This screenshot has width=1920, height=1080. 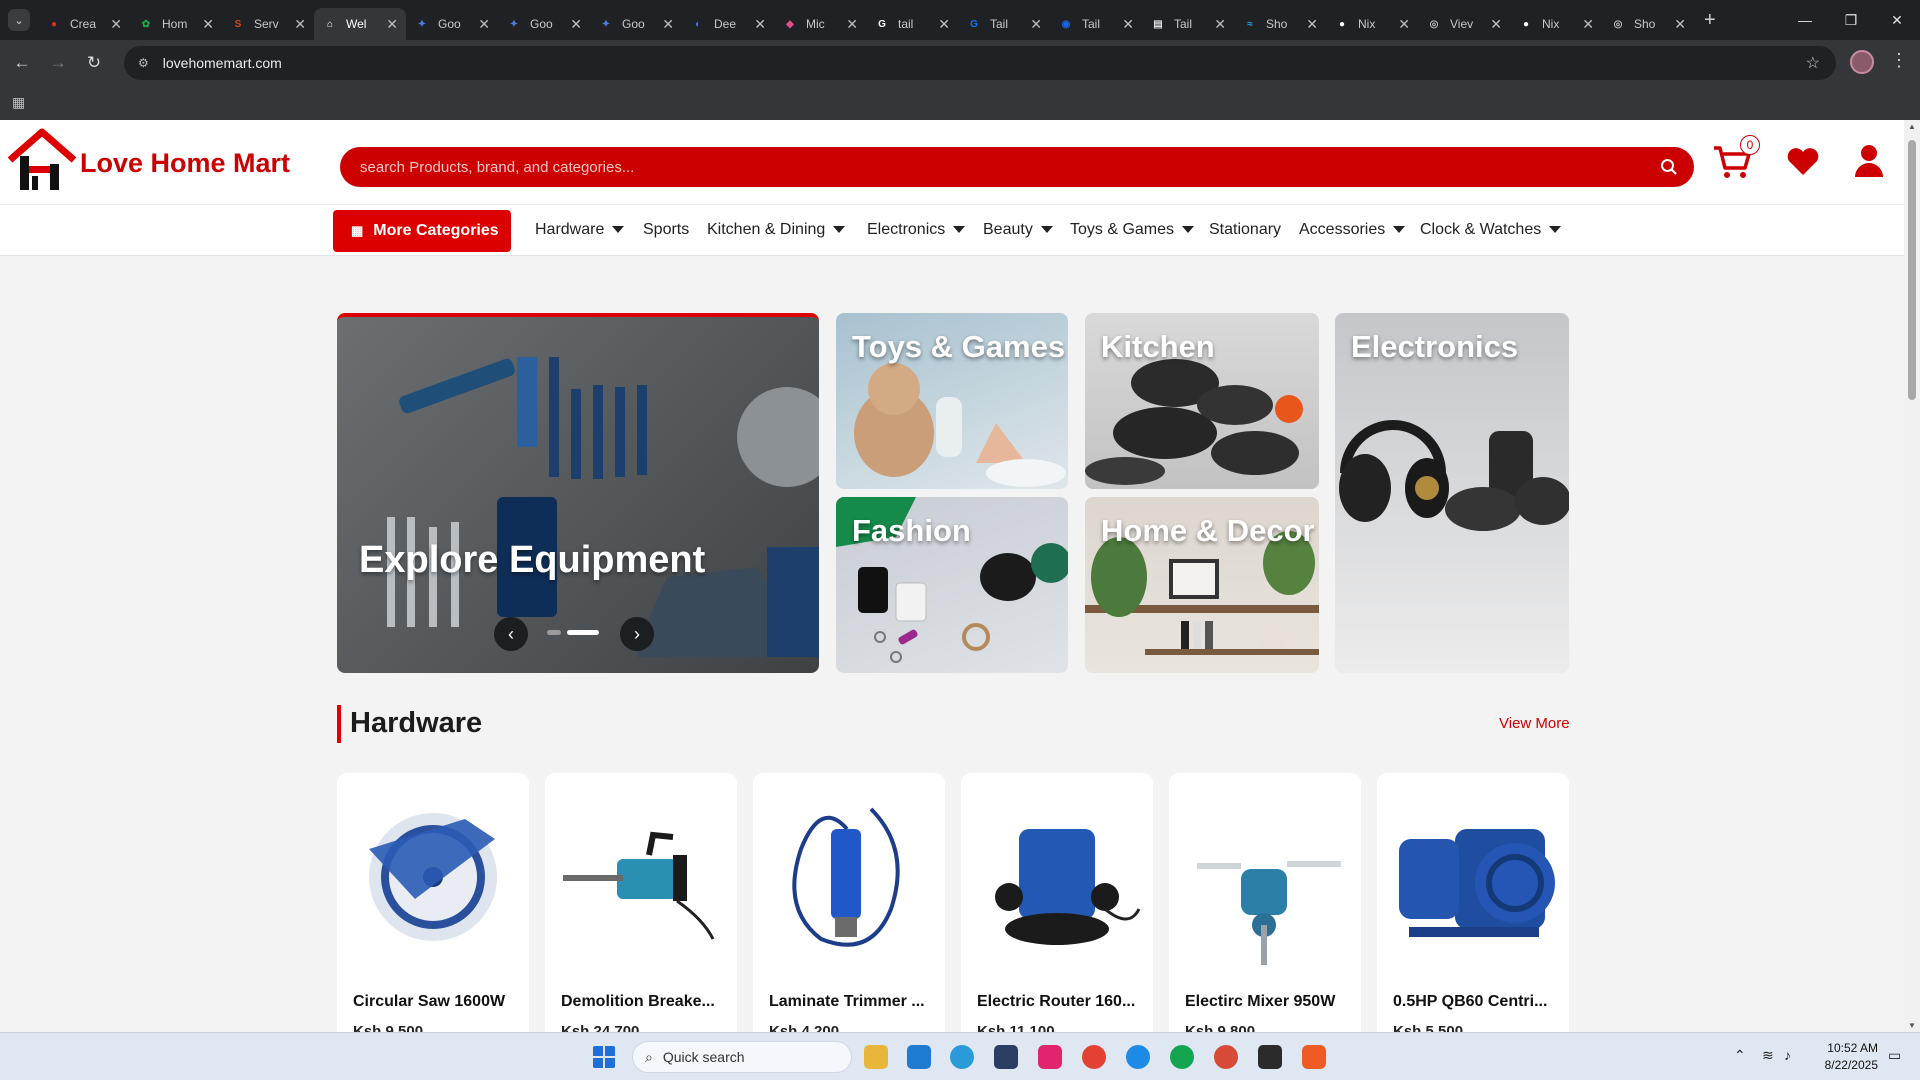 What do you see at coordinates (583, 632) in the screenshot?
I see `slider-dot-active` at bounding box center [583, 632].